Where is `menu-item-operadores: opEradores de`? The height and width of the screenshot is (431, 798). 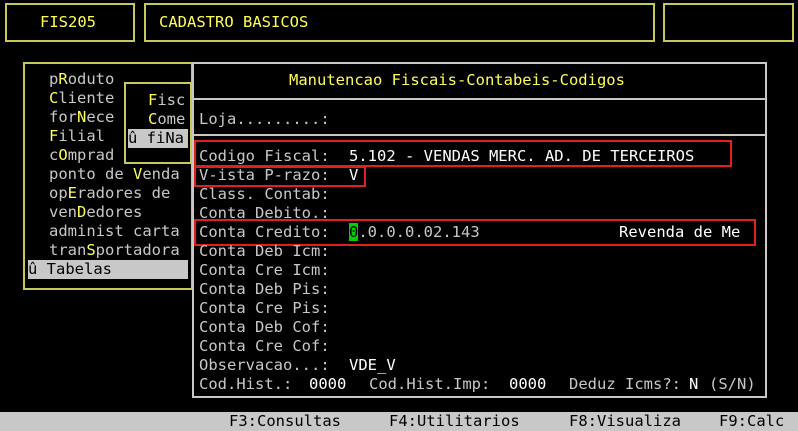
menu-item-operadores: opEradores de is located at coordinates (109, 193).